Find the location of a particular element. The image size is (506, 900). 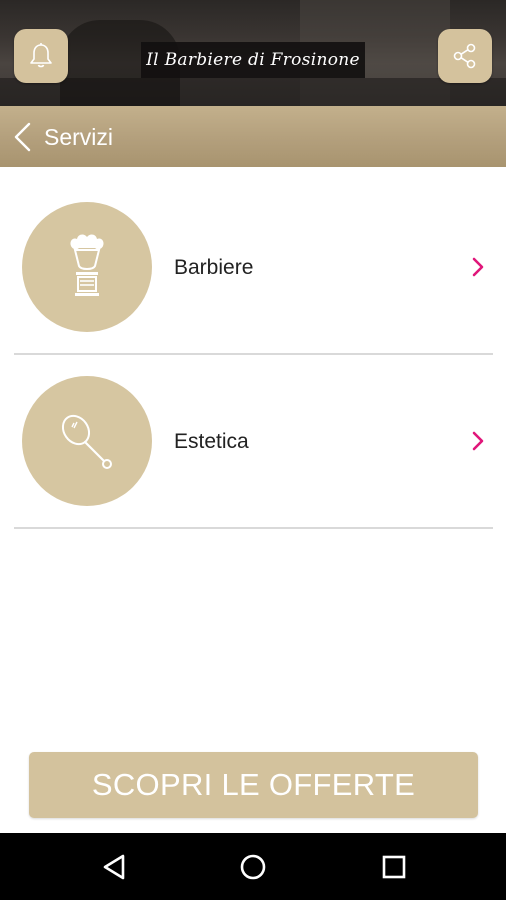

shaving-brush-icon is located at coordinates (87, 265).